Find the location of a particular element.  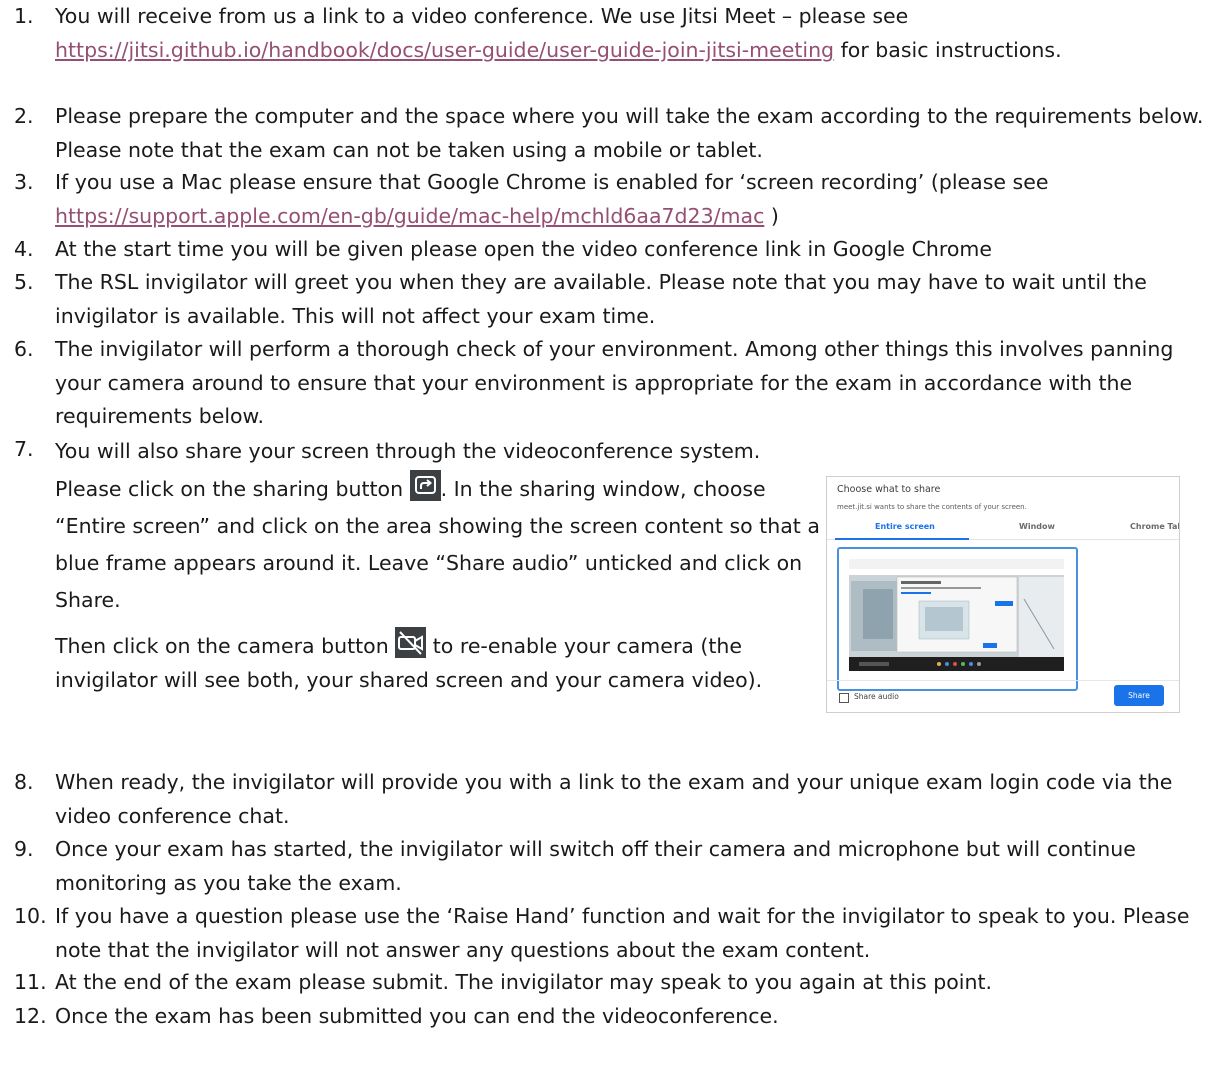

share-dialog-title: Choose what to share is located at coordinates (889, 489).